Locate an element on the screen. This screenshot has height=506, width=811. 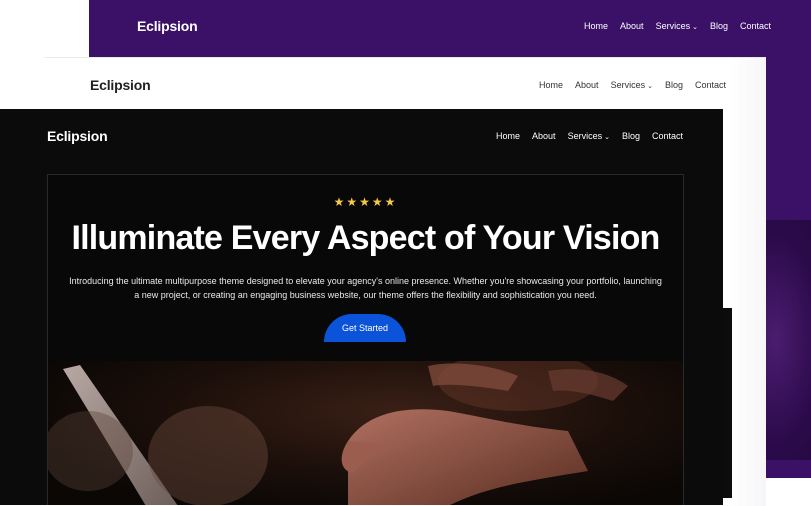
nav-purple: Home About Services ⌄ Blog Contact is located at coordinates (677, 26).